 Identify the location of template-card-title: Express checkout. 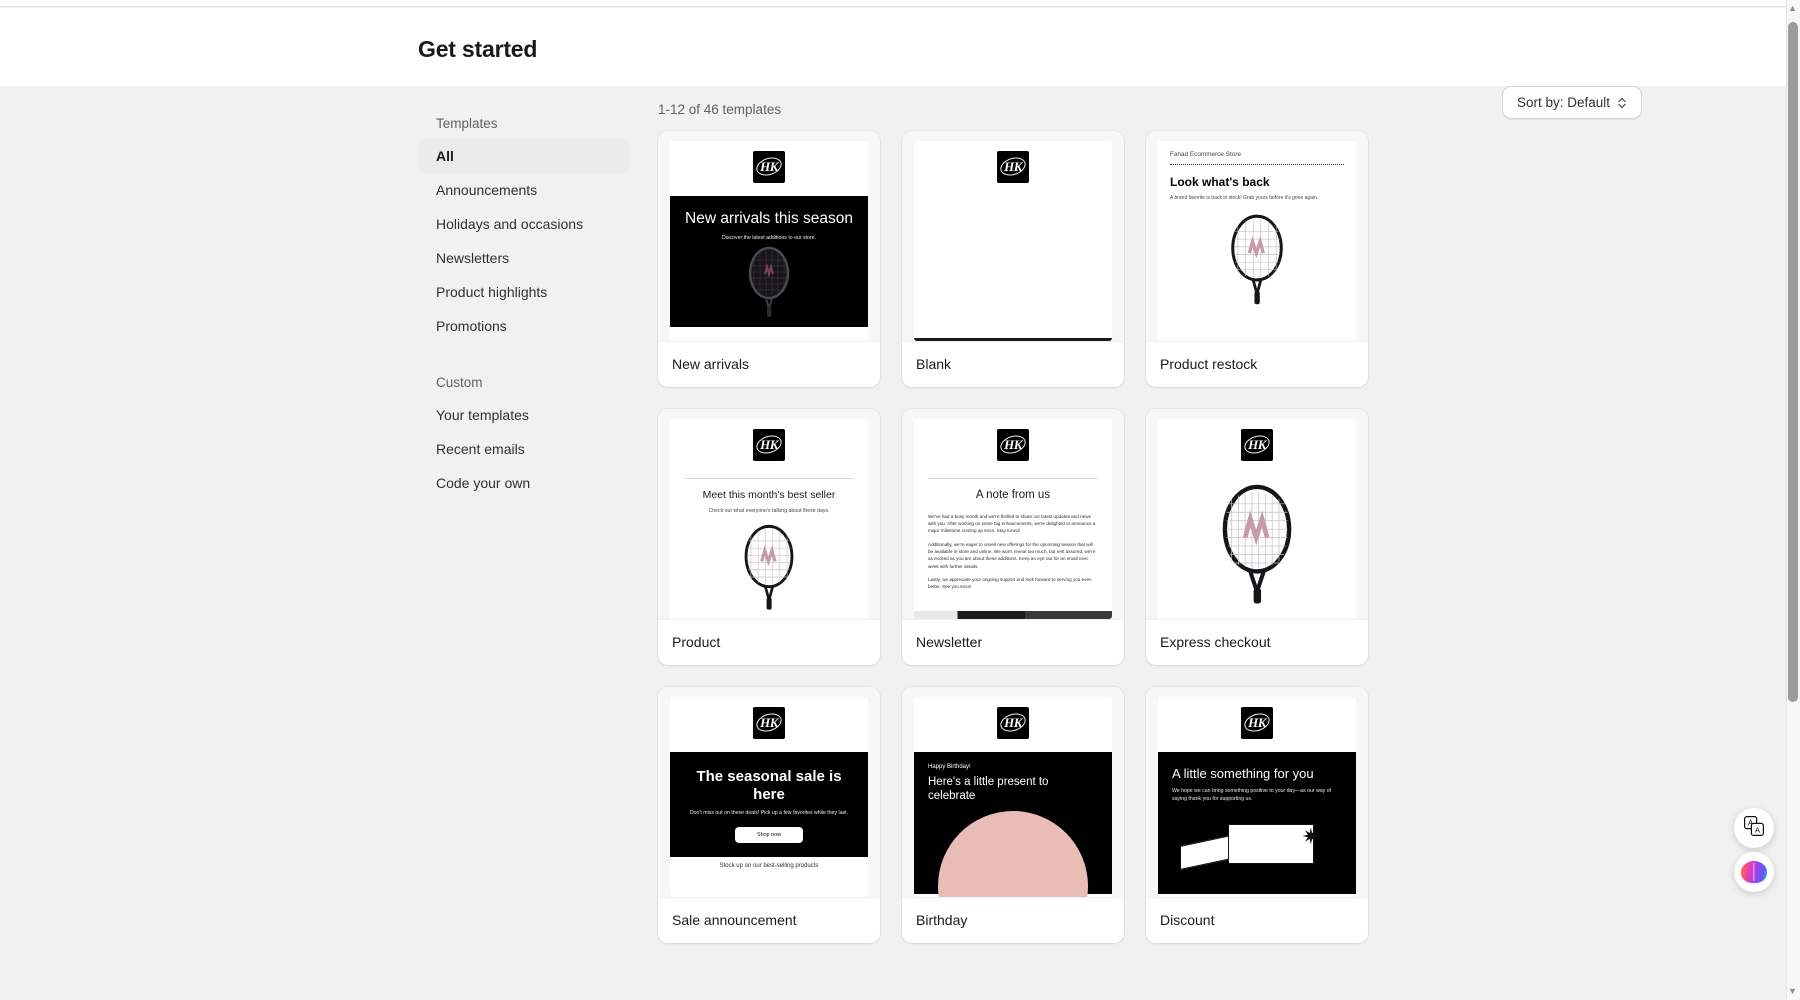
(1257, 642).